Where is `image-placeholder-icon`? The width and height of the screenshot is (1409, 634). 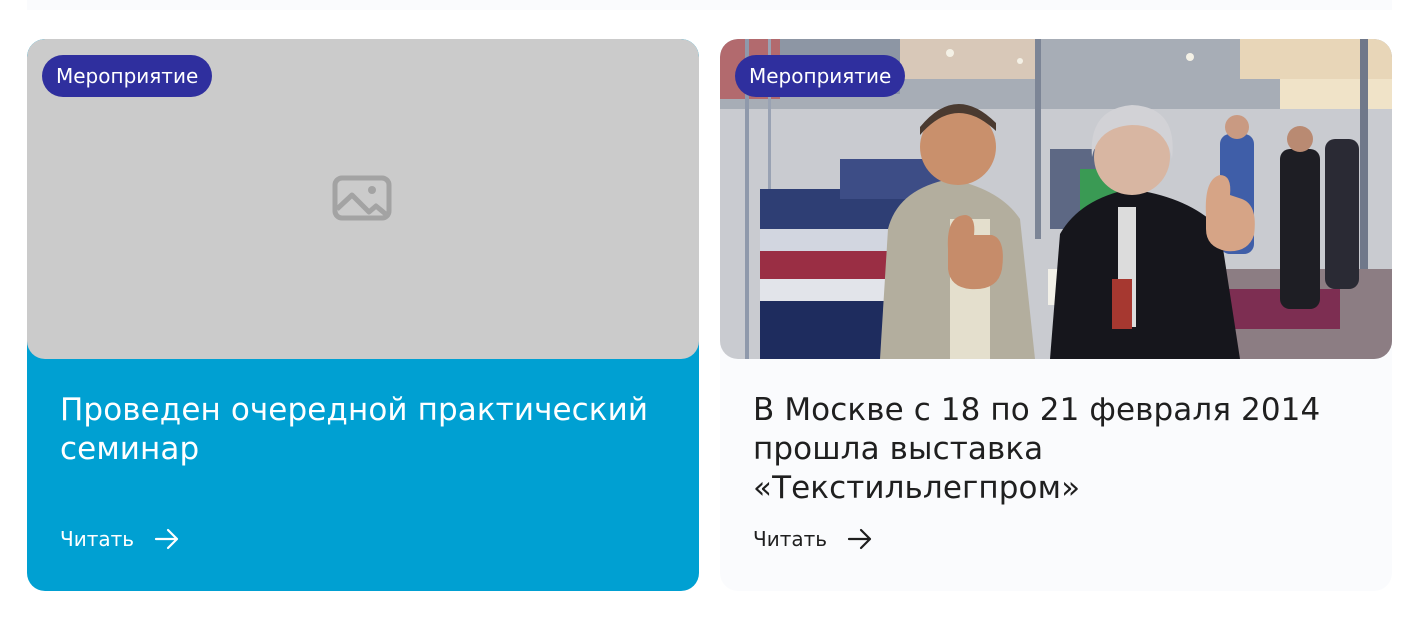 image-placeholder-icon is located at coordinates (362, 198).